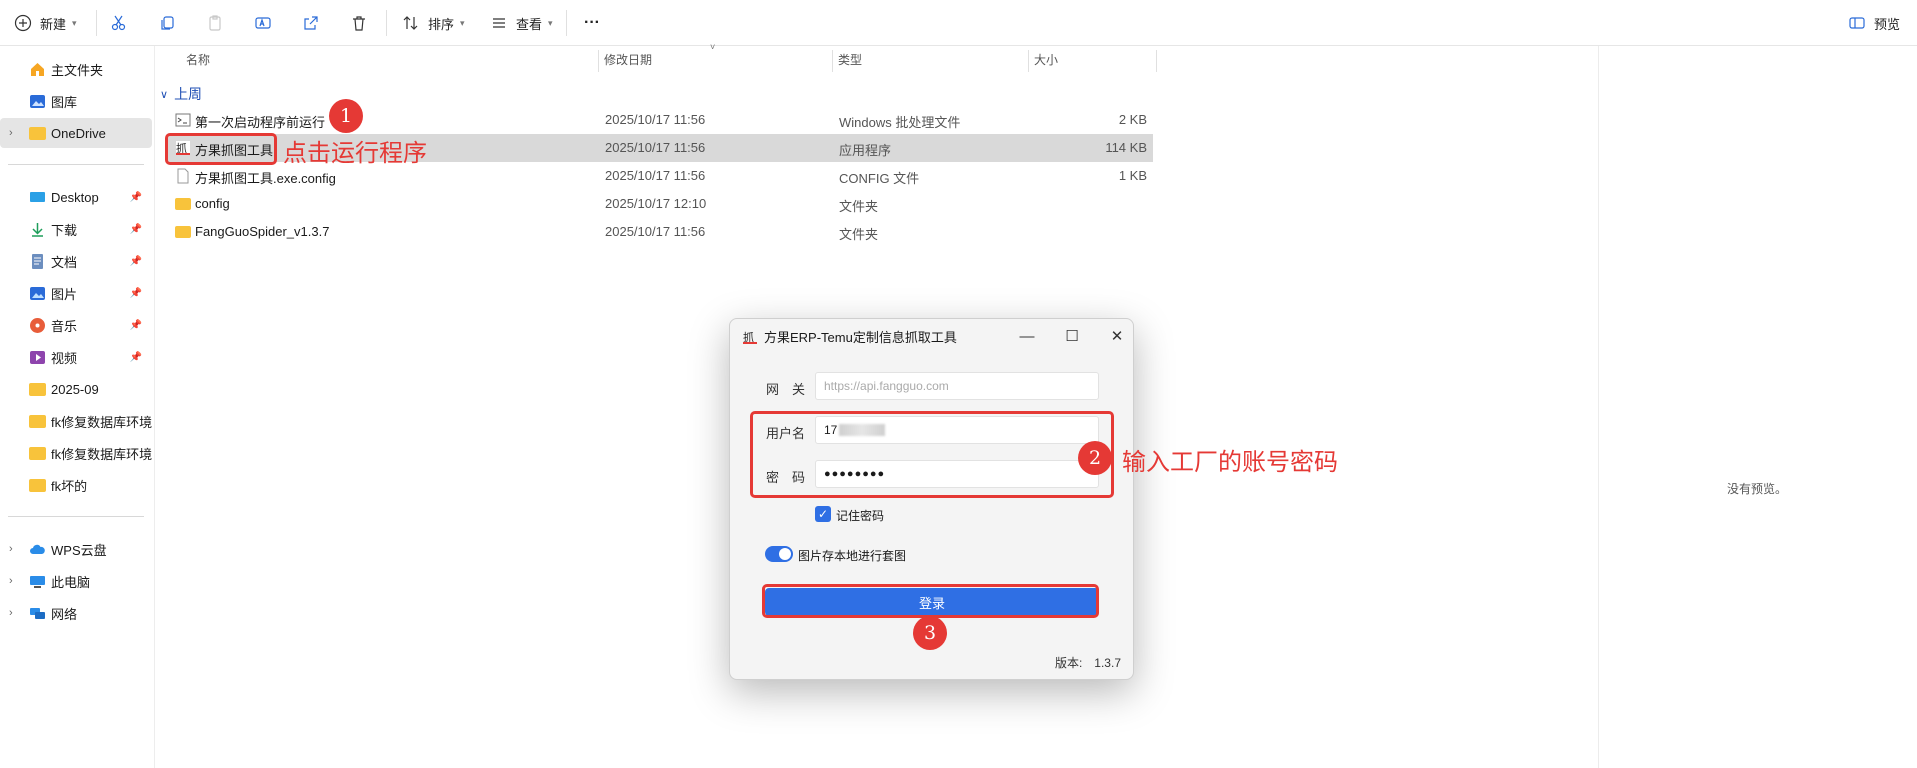 This screenshot has height=768, width=1917. I want to click on column-header-name: 名称, so click(198, 59).